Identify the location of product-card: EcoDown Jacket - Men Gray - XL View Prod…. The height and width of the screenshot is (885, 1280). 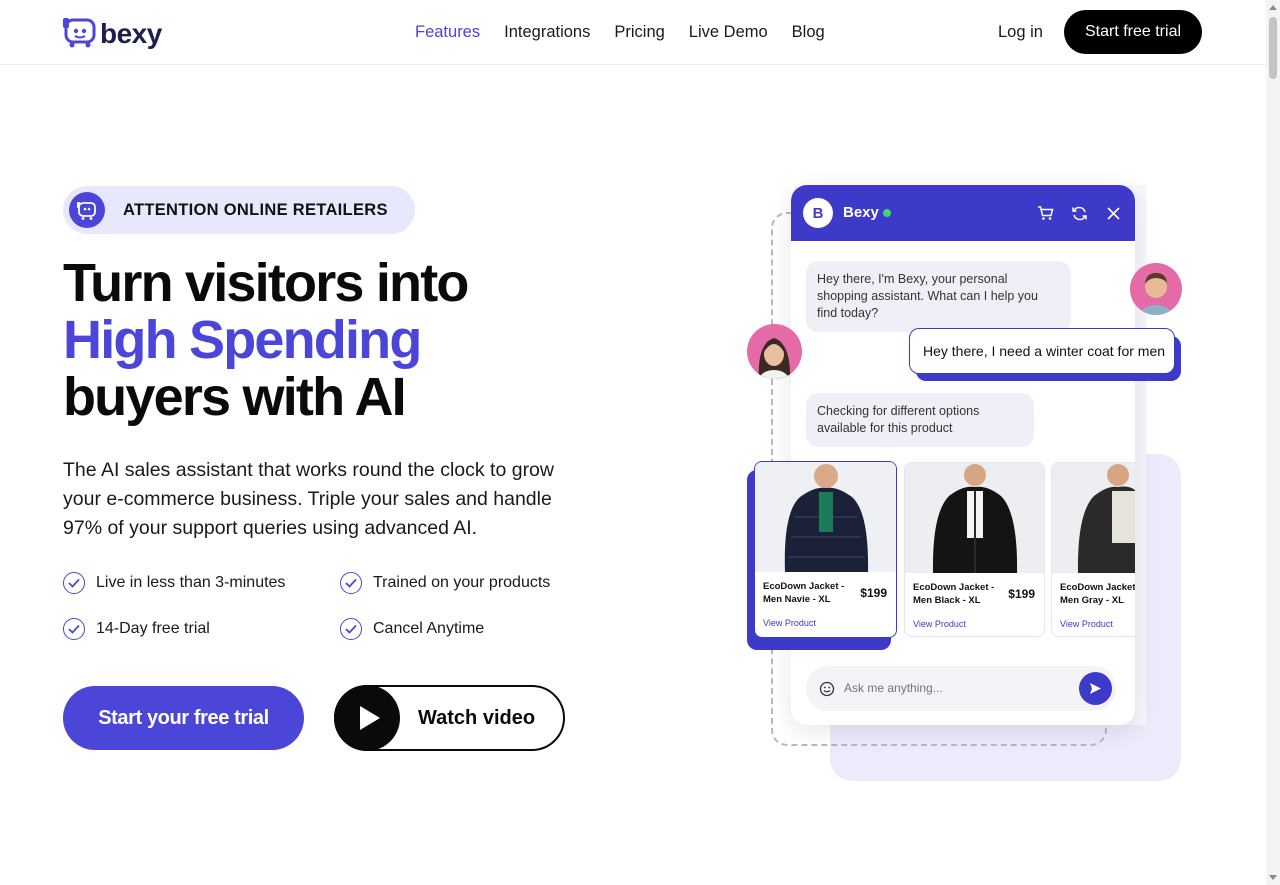
(1093, 549).